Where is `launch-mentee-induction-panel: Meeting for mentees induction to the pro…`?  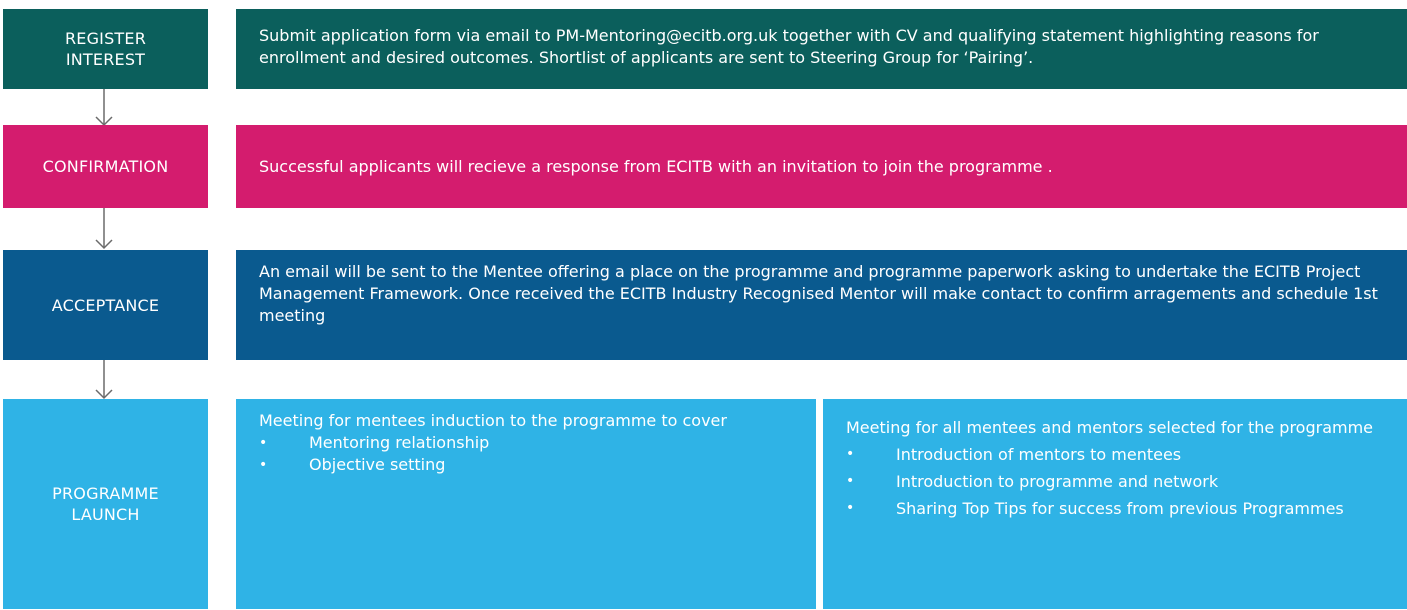
launch-mentee-induction-panel: Meeting for mentees induction to the pro… is located at coordinates (526, 504).